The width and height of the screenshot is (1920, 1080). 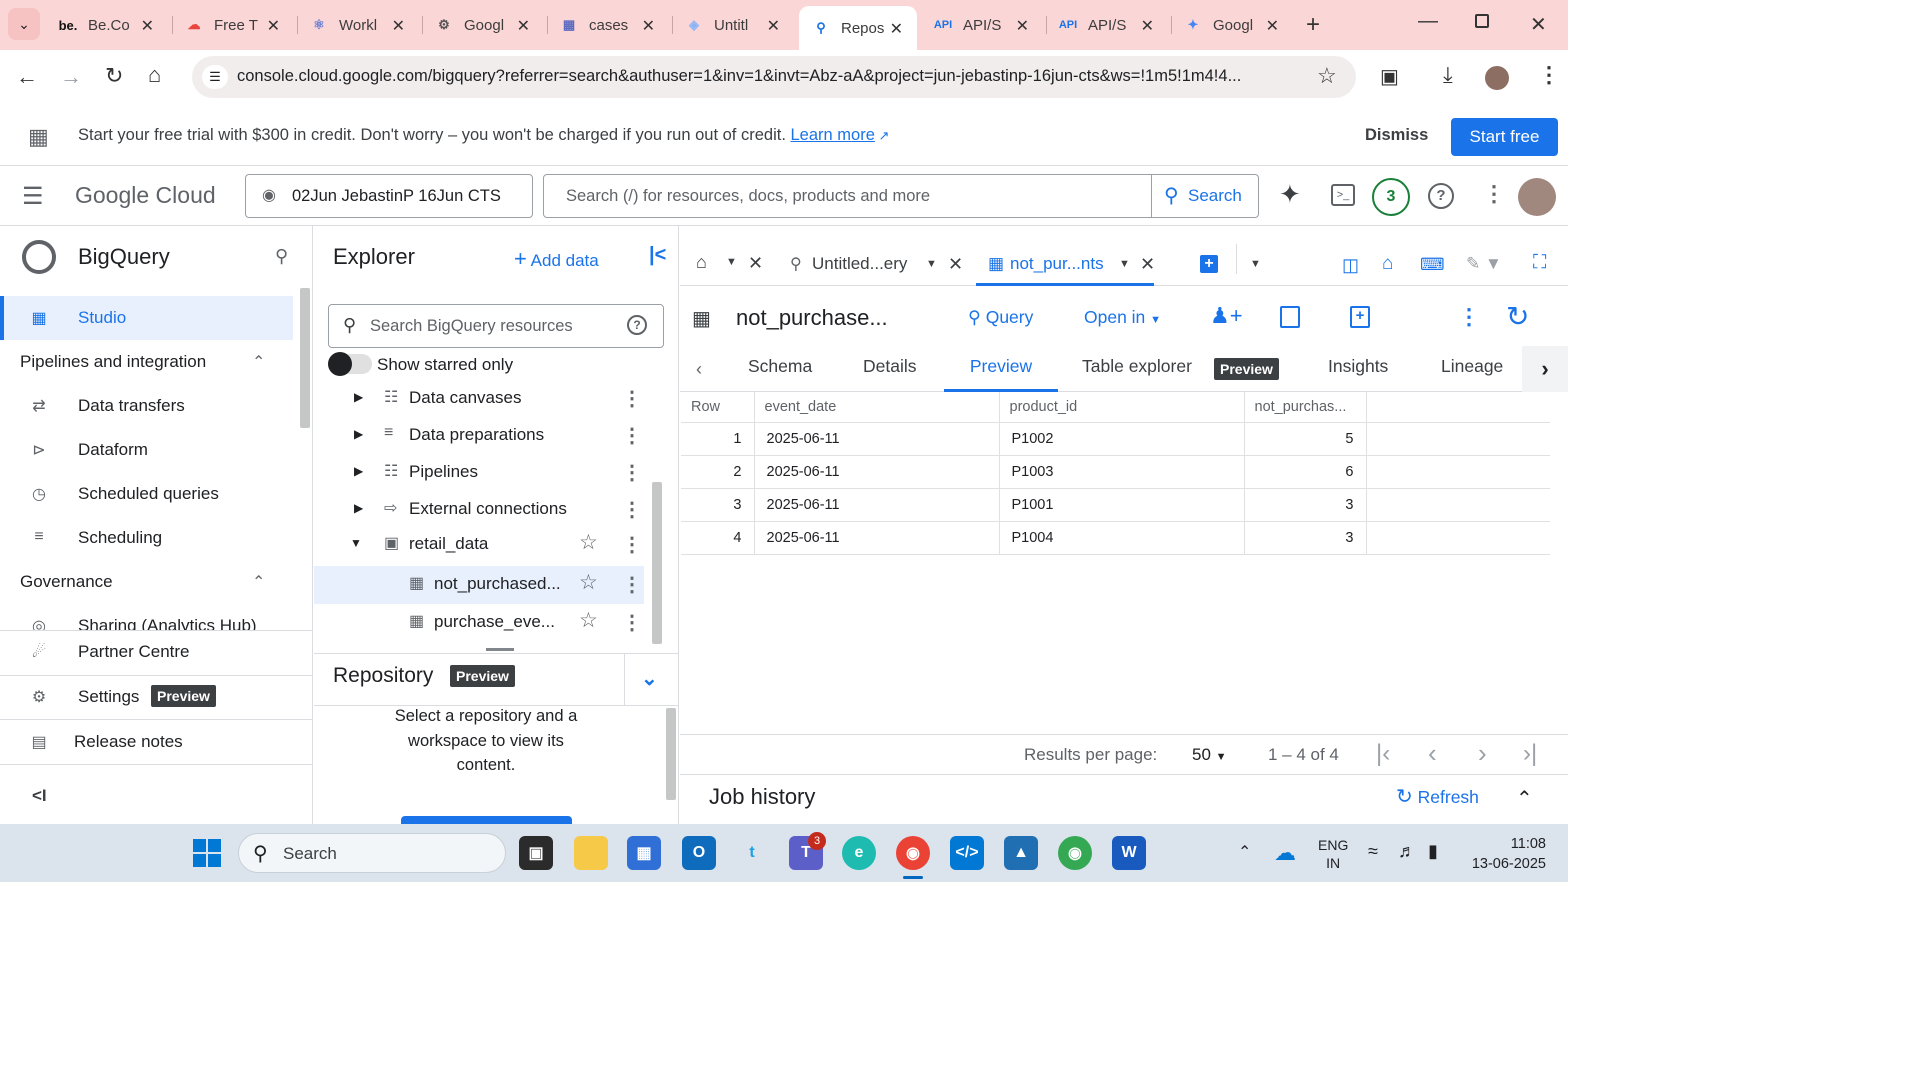 What do you see at coordinates (1358, 366) in the screenshot?
I see `tab-insights: Insights` at bounding box center [1358, 366].